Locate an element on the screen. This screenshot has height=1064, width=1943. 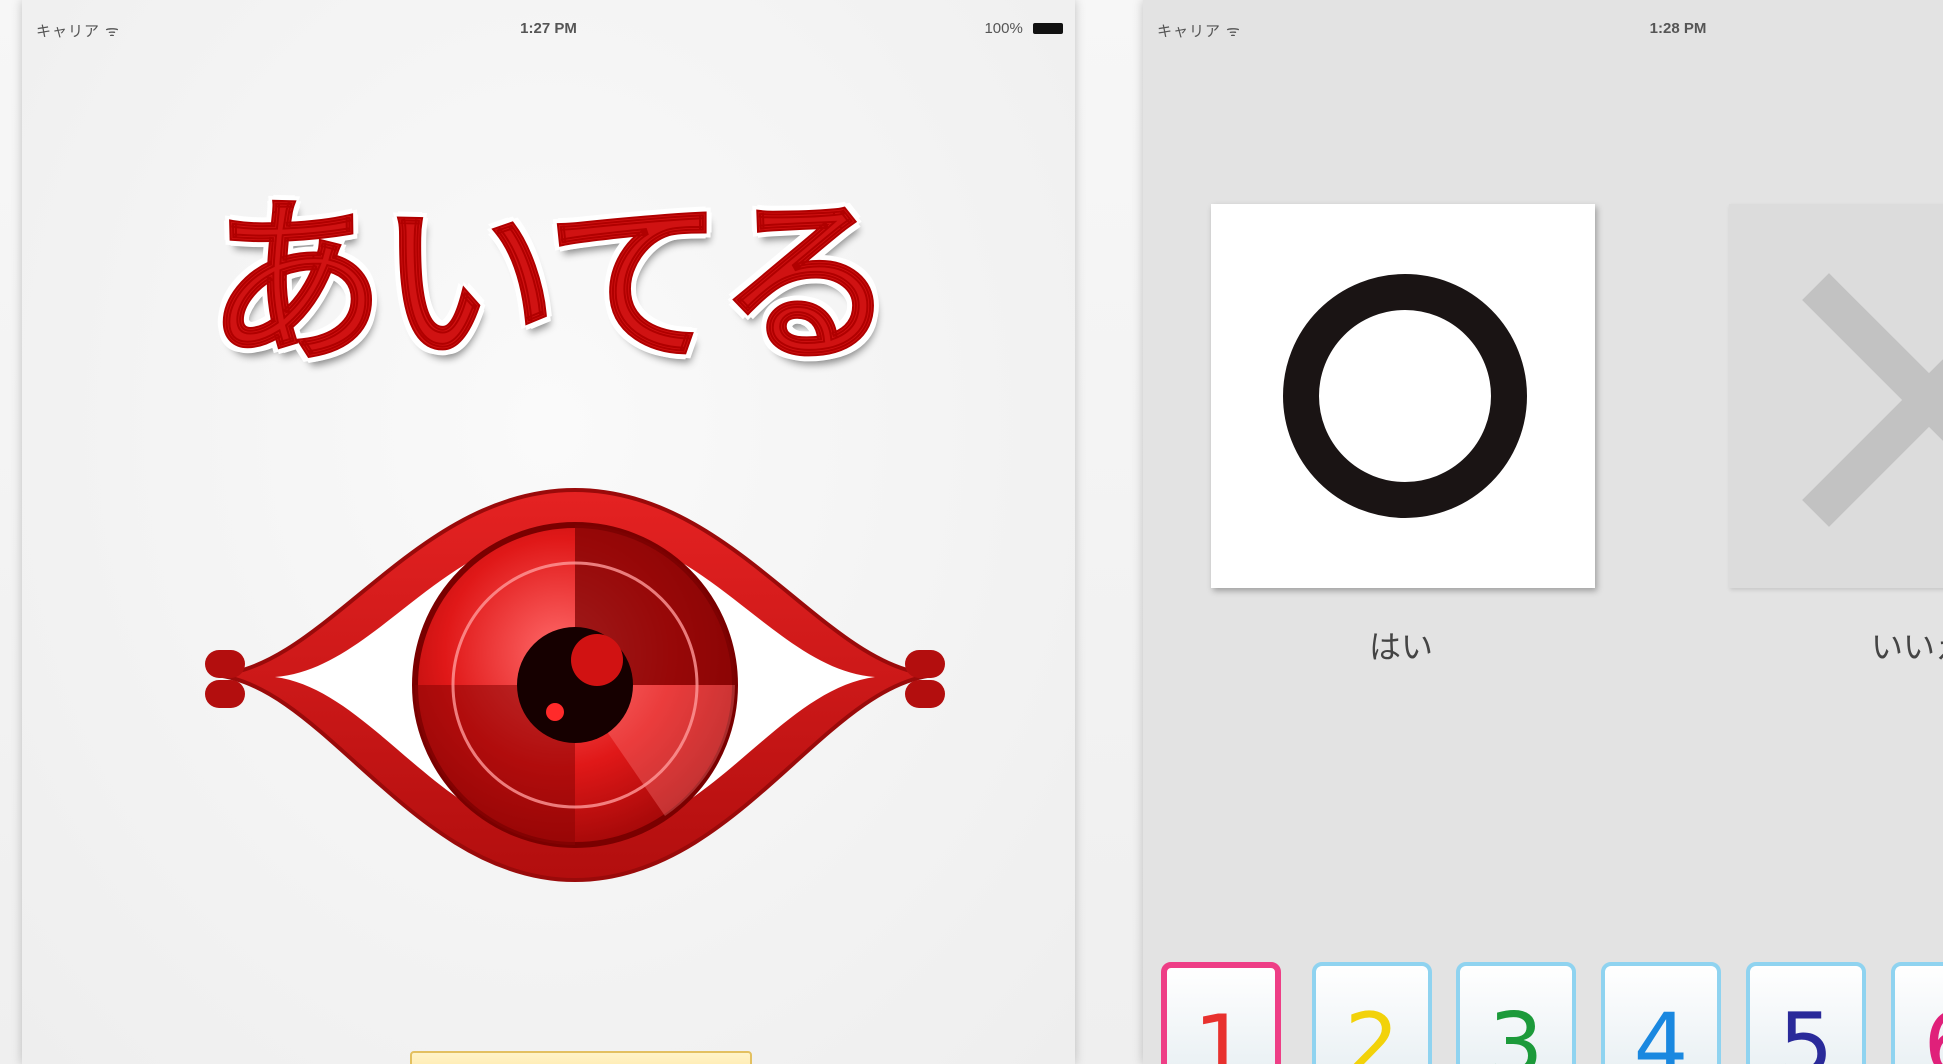
start-button is located at coordinates (581, 1057).